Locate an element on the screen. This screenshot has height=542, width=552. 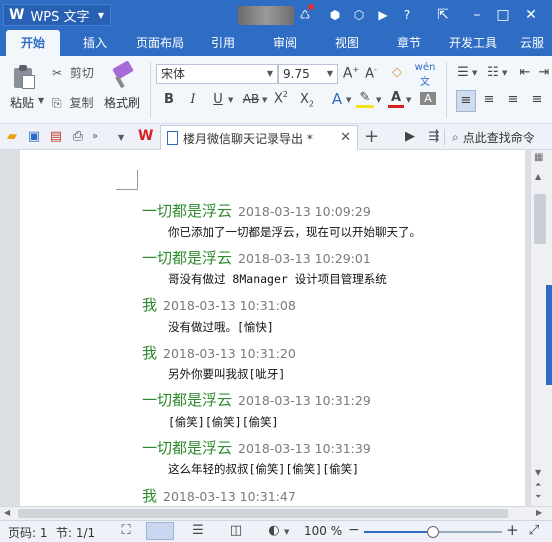
align-center-icon: ≡ is located at coordinates (489, 99).